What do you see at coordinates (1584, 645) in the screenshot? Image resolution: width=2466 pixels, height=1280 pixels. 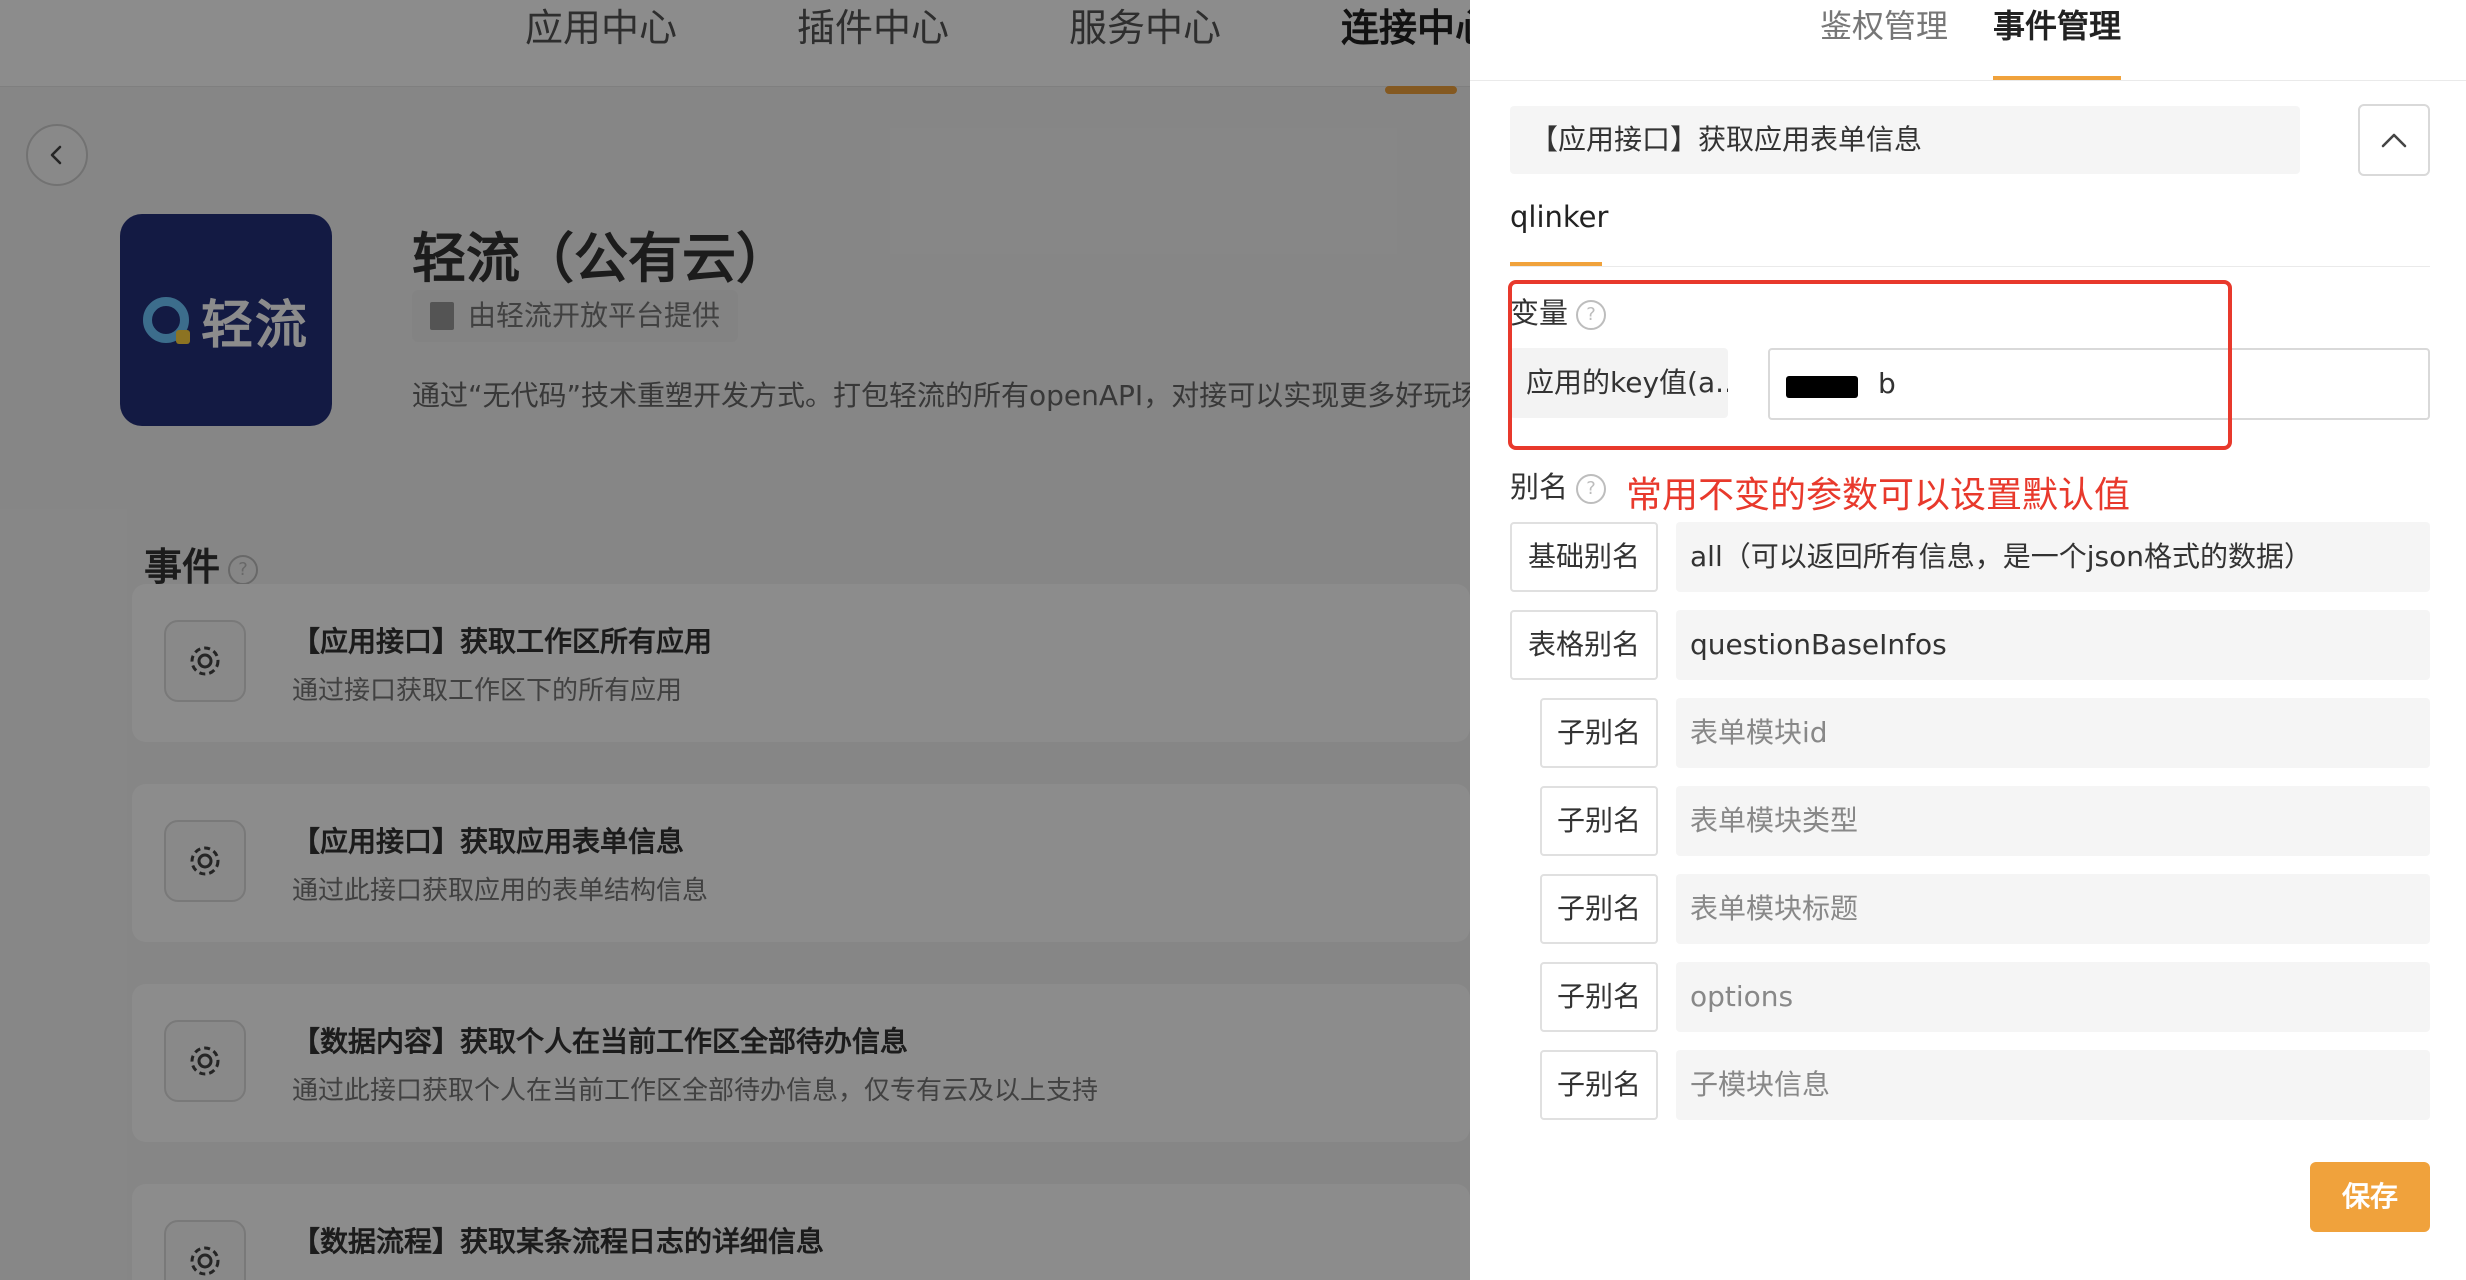 I see `alias-row-label: 表格别名` at bounding box center [1584, 645].